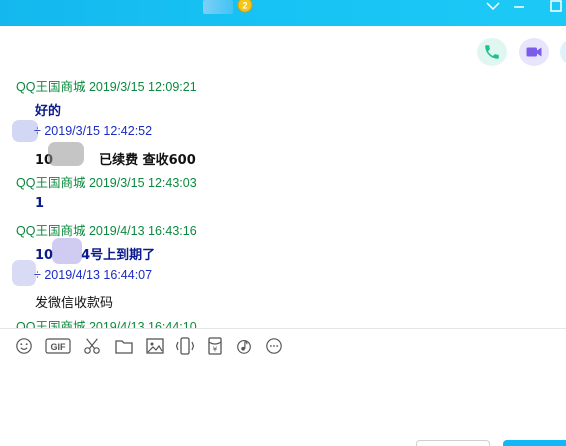 The width and height of the screenshot is (566, 446). Describe the element at coordinates (519, 7) in the screenshot. I see `minimize-icon` at that location.